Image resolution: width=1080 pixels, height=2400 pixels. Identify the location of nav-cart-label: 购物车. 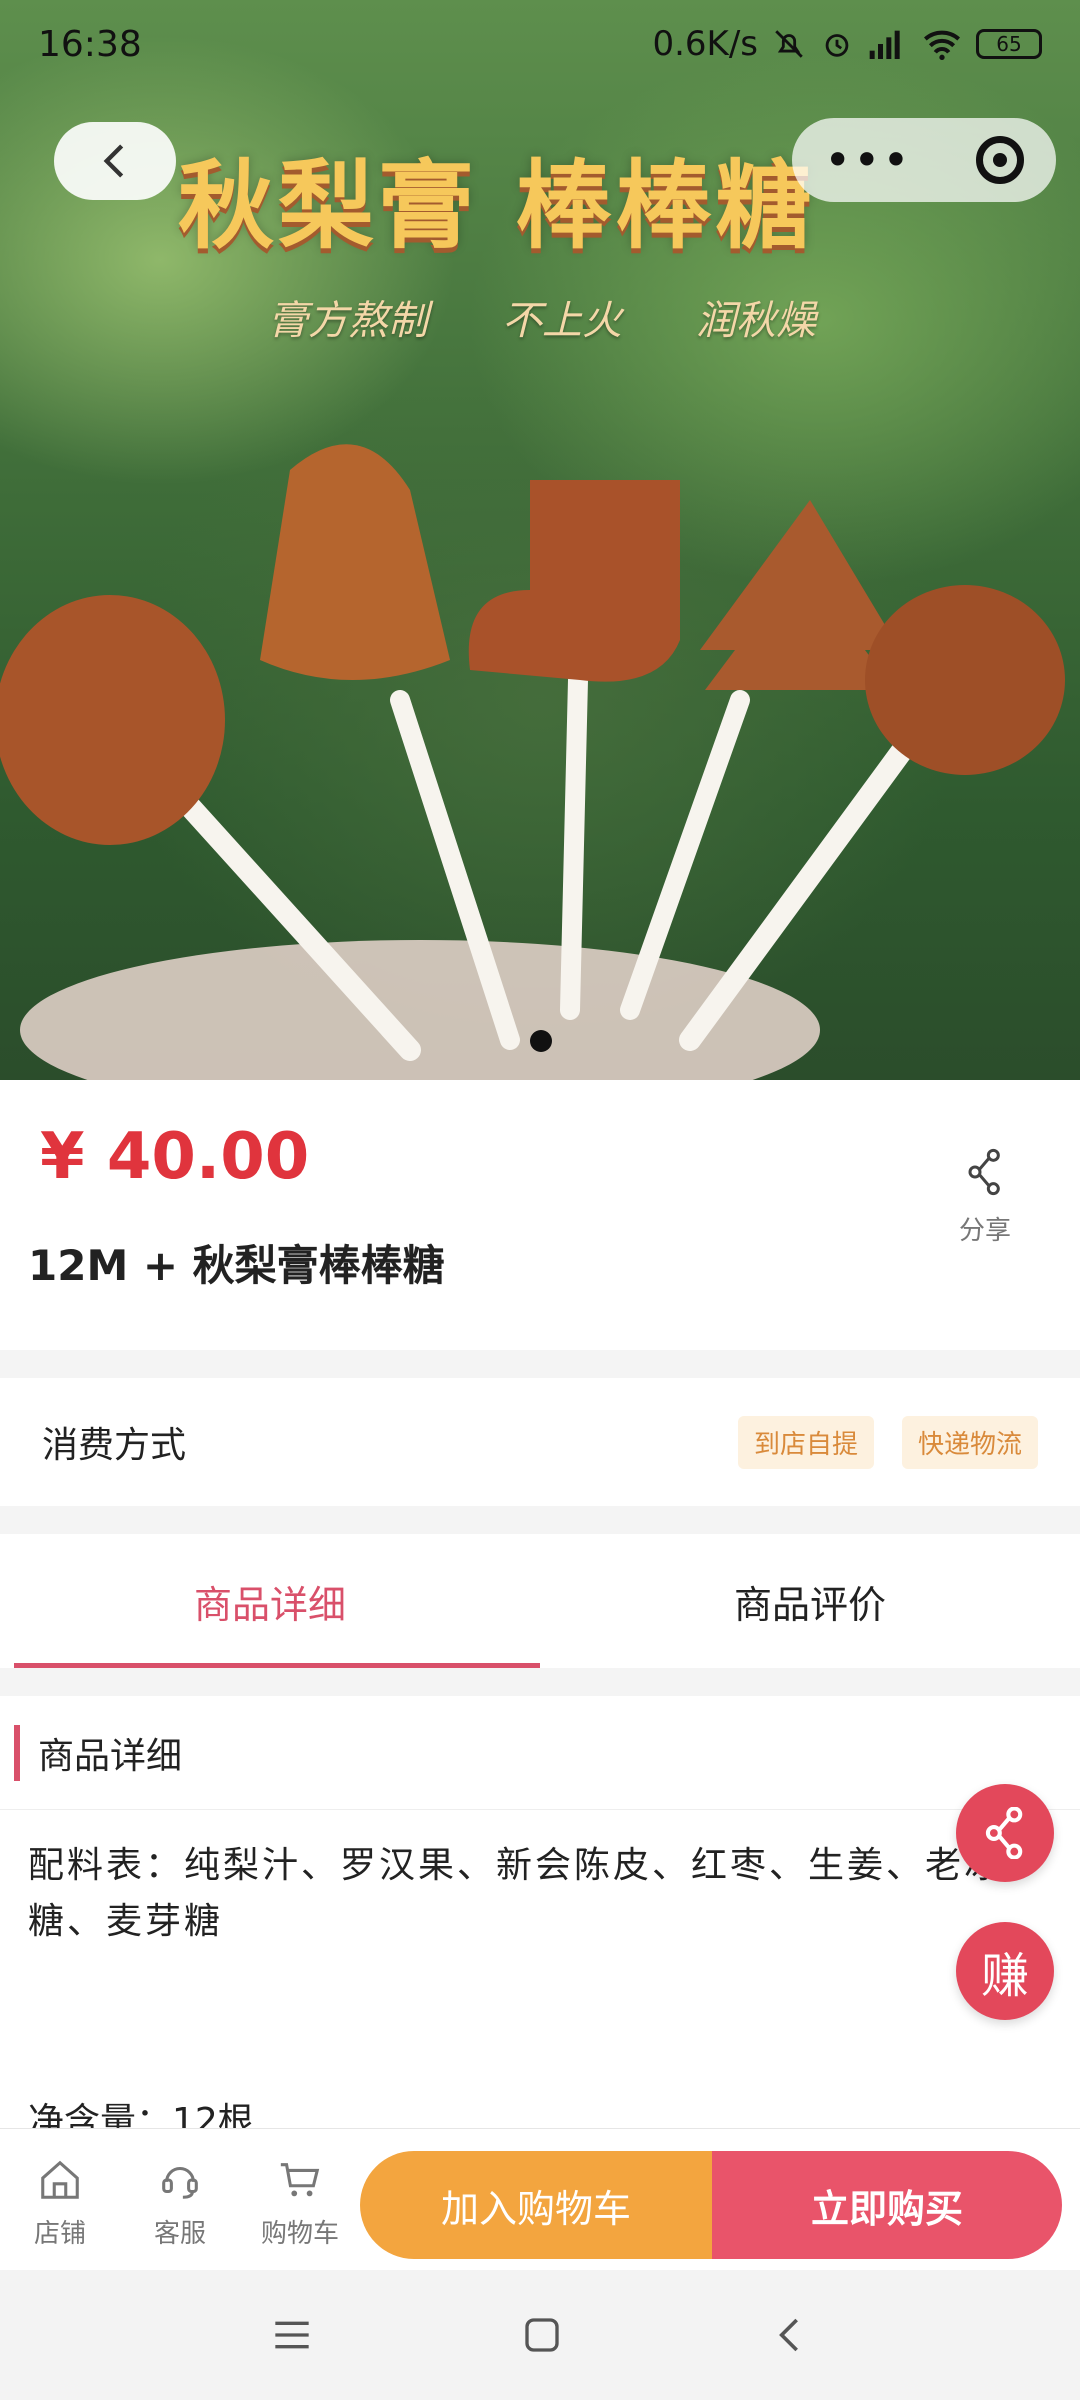
(299, 2234).